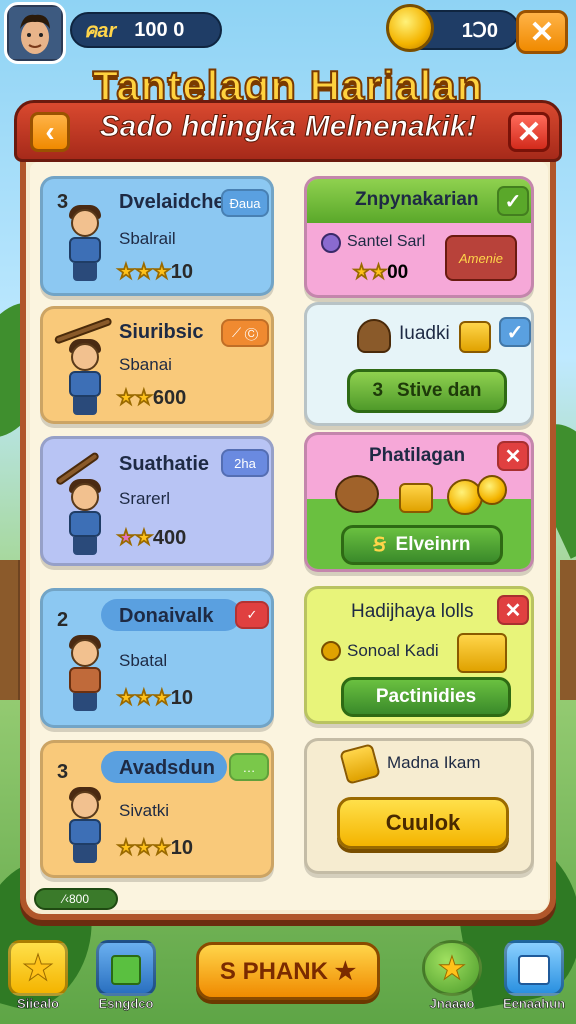 The height and width of the screenshot is (1024, 576). I want to click on quest-subtitle: Sivatki, so click(144, 810).